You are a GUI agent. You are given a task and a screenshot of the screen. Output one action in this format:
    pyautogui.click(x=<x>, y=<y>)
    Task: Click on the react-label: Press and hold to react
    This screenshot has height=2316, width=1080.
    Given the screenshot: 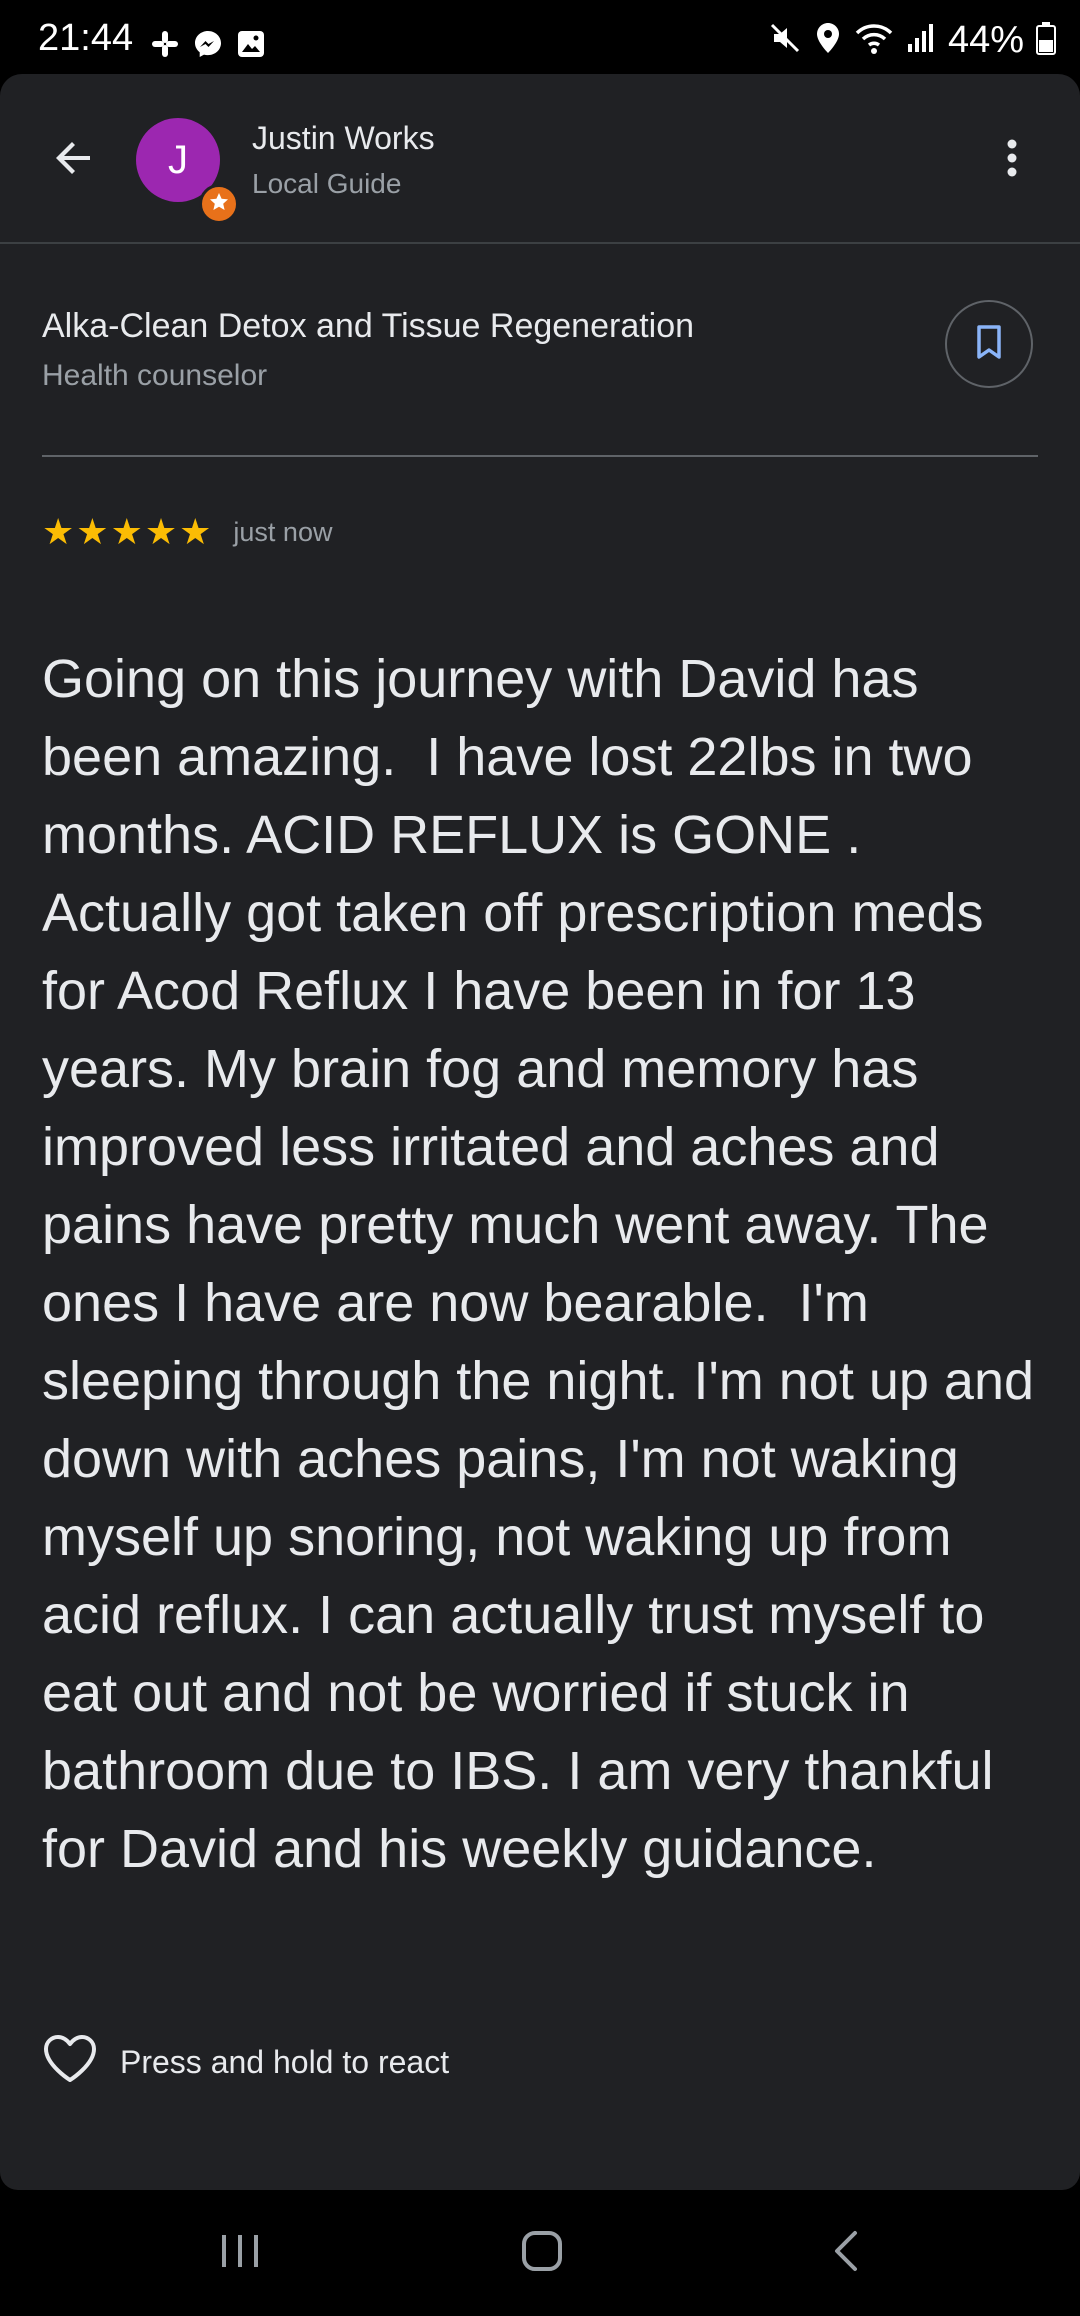 What is the action you would take?
    pyautogui.click(x=285, y=2061)
    